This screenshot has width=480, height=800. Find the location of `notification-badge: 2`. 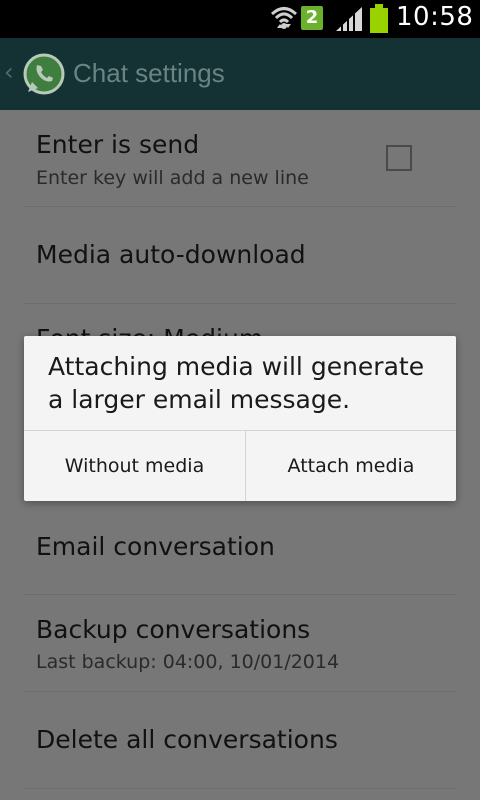

notification-badge: 2 is located at coordinates (312, 18).